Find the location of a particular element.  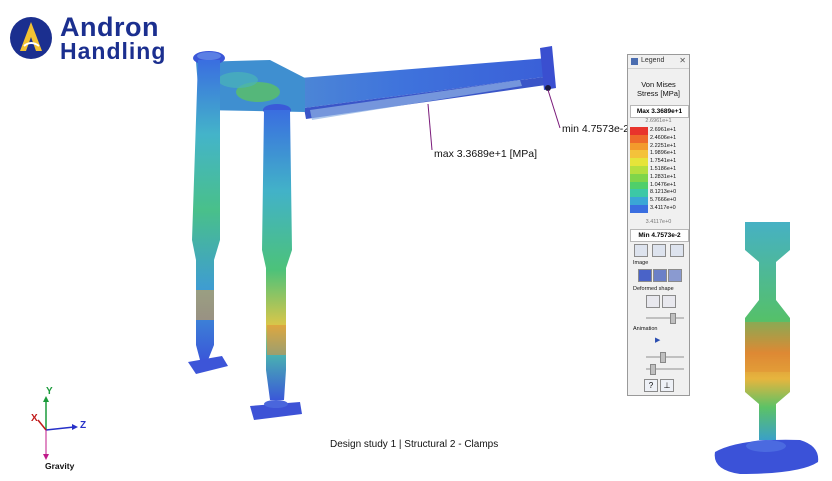

legend-quantity-line1: Von Mises is located at coordinates (658, 84).